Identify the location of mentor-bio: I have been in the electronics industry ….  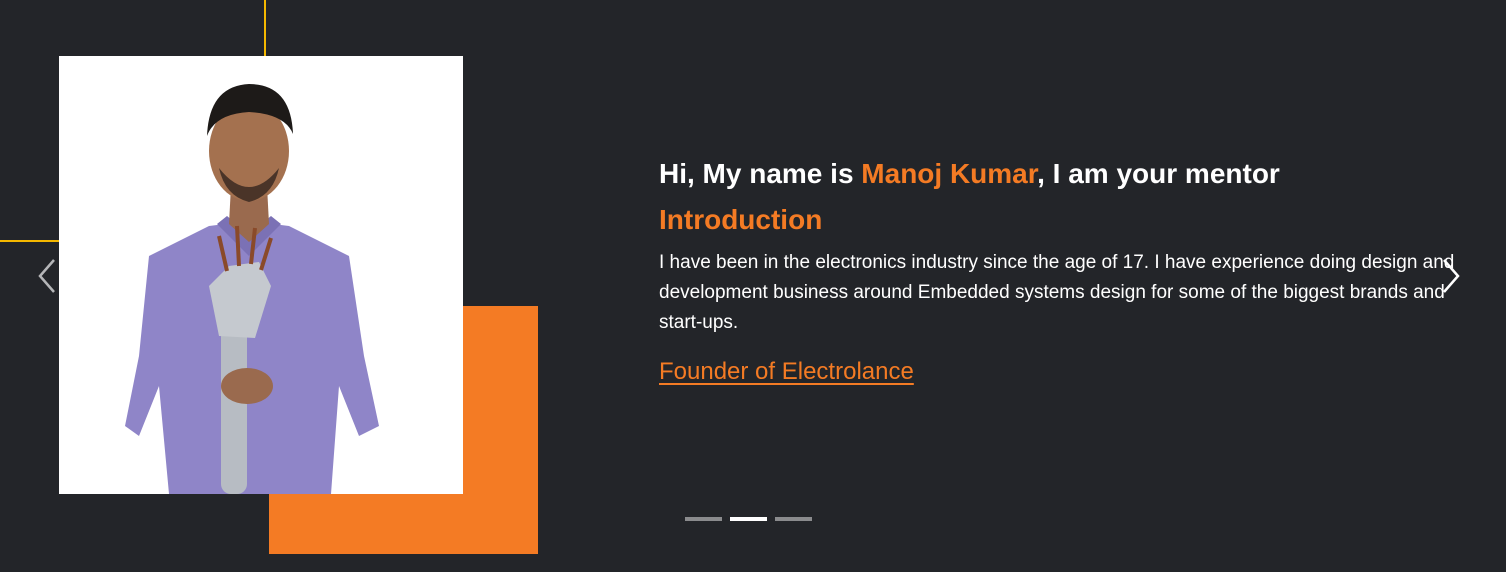
(1057, 292).